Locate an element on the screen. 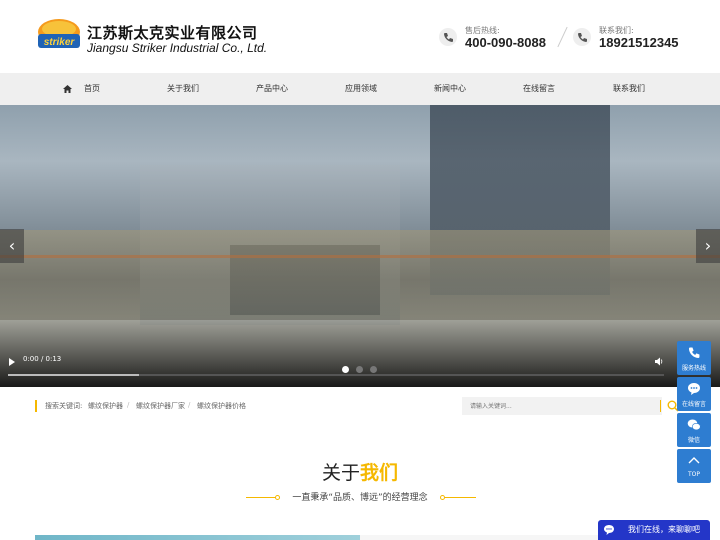  company-name-cn: 江苏斯太克实业有限公司 is located at coordinates (172, 33).